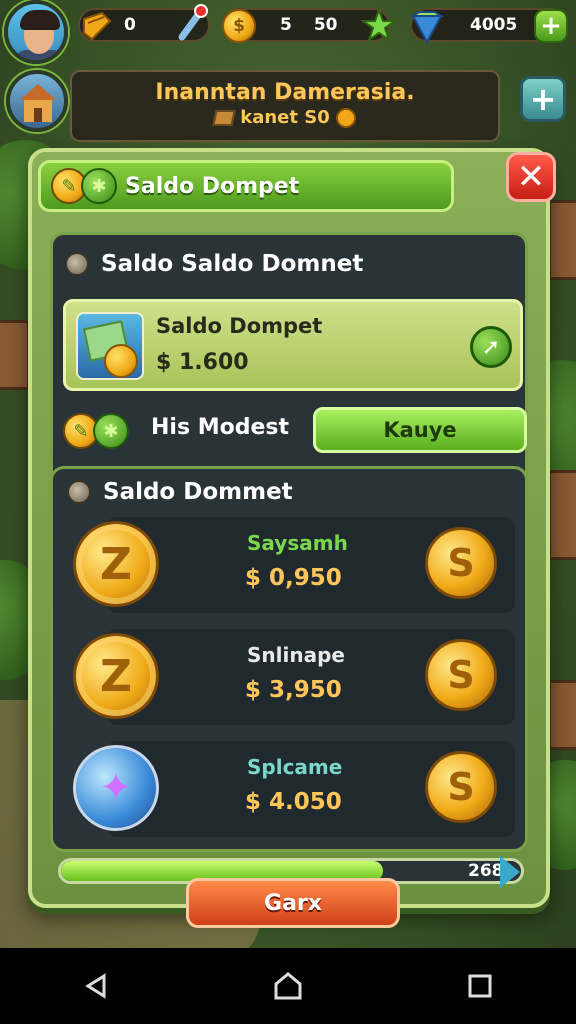  Describe the element at coordinates (191, 23) in the screenshot. I see `key-icon` at that location.